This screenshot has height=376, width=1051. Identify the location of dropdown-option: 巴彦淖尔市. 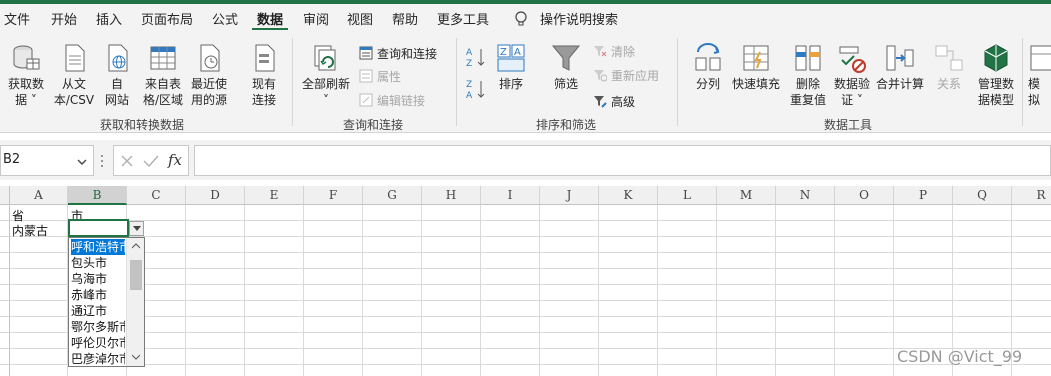
(98, 358).